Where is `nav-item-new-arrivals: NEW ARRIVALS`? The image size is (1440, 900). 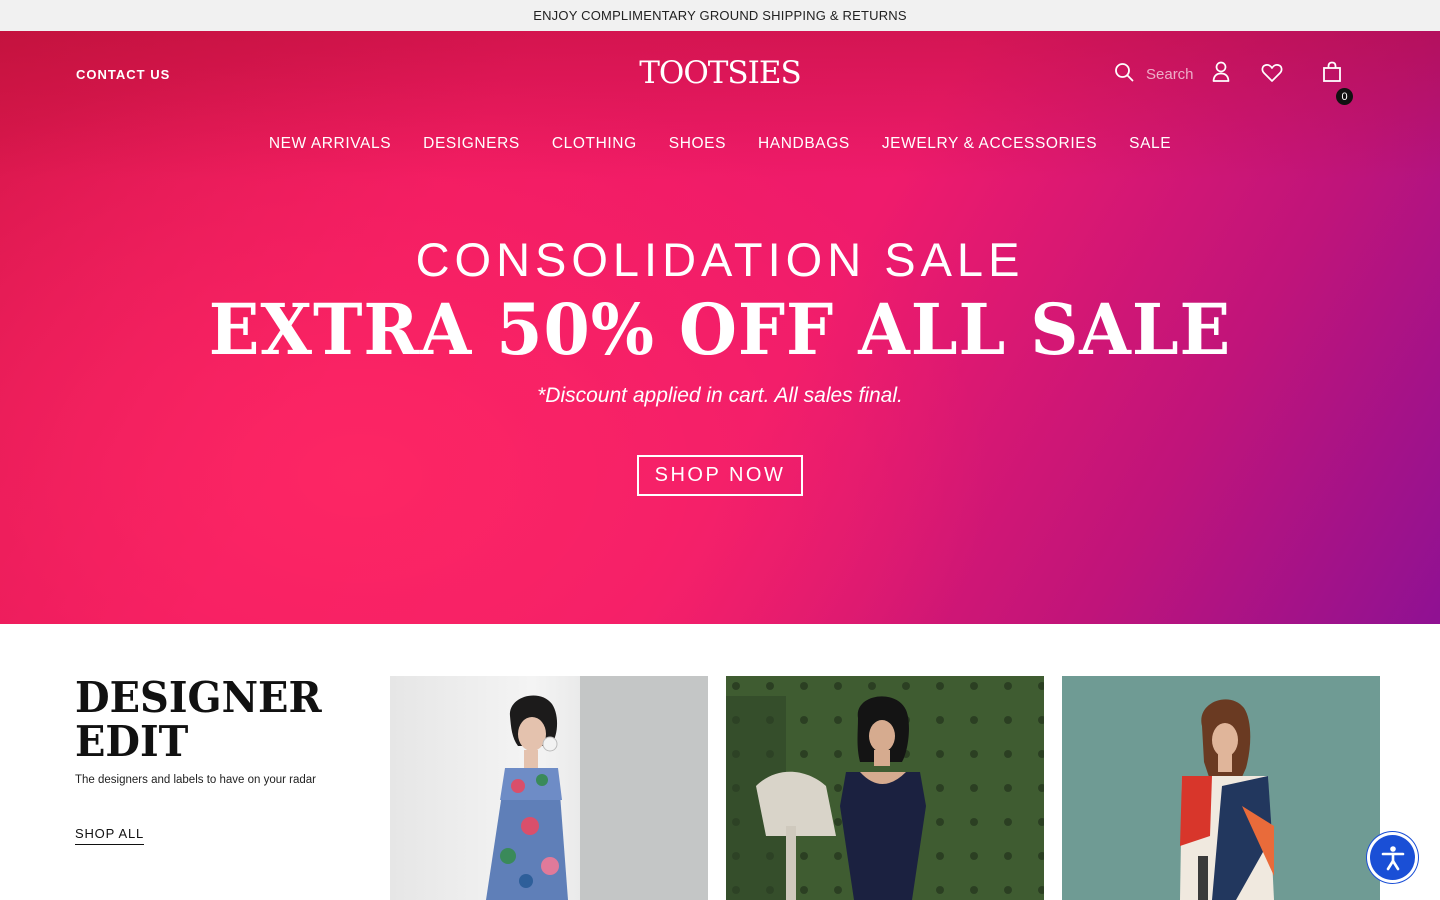
nav-item-new-arrivals: NEW ARRIVALS is located at coordinates (330, 145).